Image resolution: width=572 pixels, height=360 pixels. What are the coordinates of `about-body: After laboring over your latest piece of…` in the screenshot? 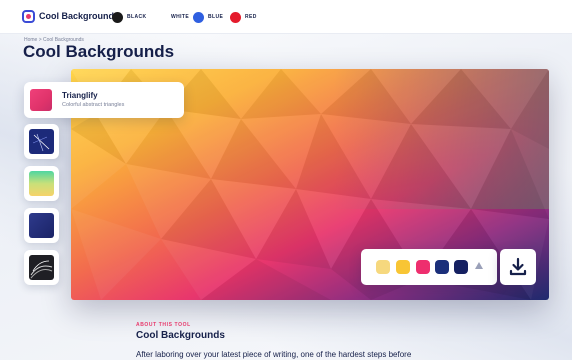 It's located at (274, 354).